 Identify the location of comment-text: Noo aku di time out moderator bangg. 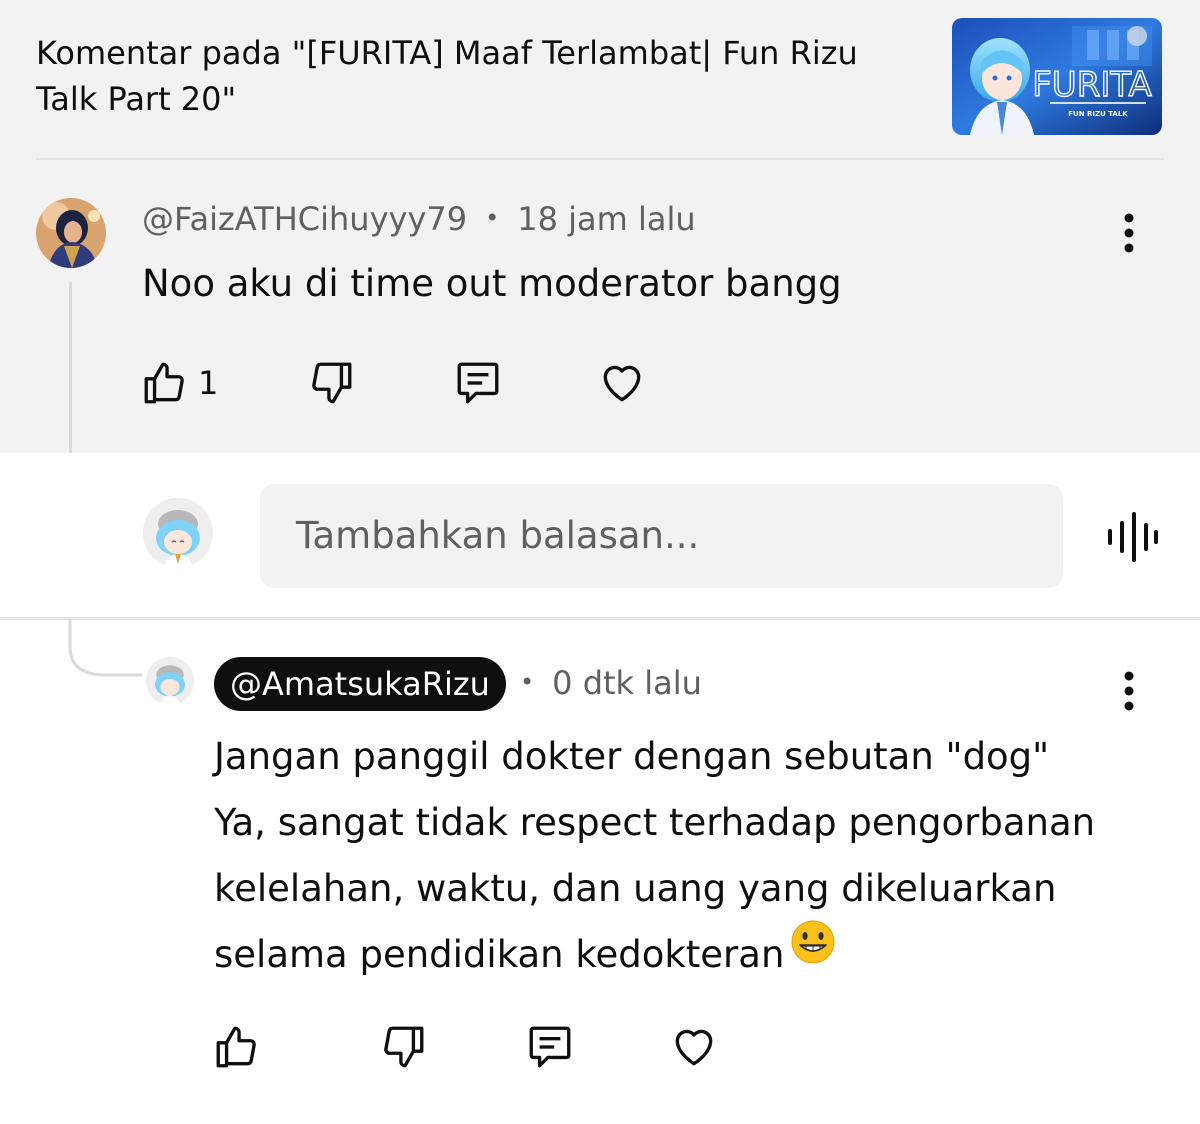
(492, 283).